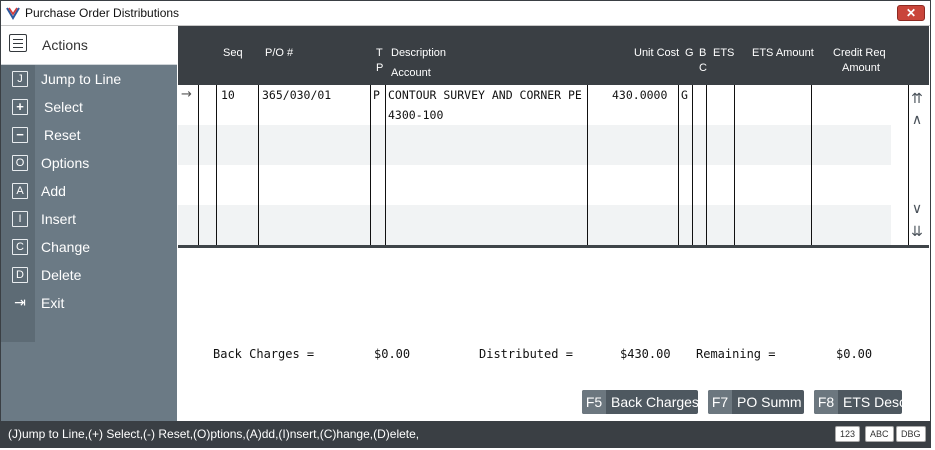  What do you see at coordinates (186, 94) in the screenshot?
I see `row-pointer-icon: →` at bounding box center [186, 94].